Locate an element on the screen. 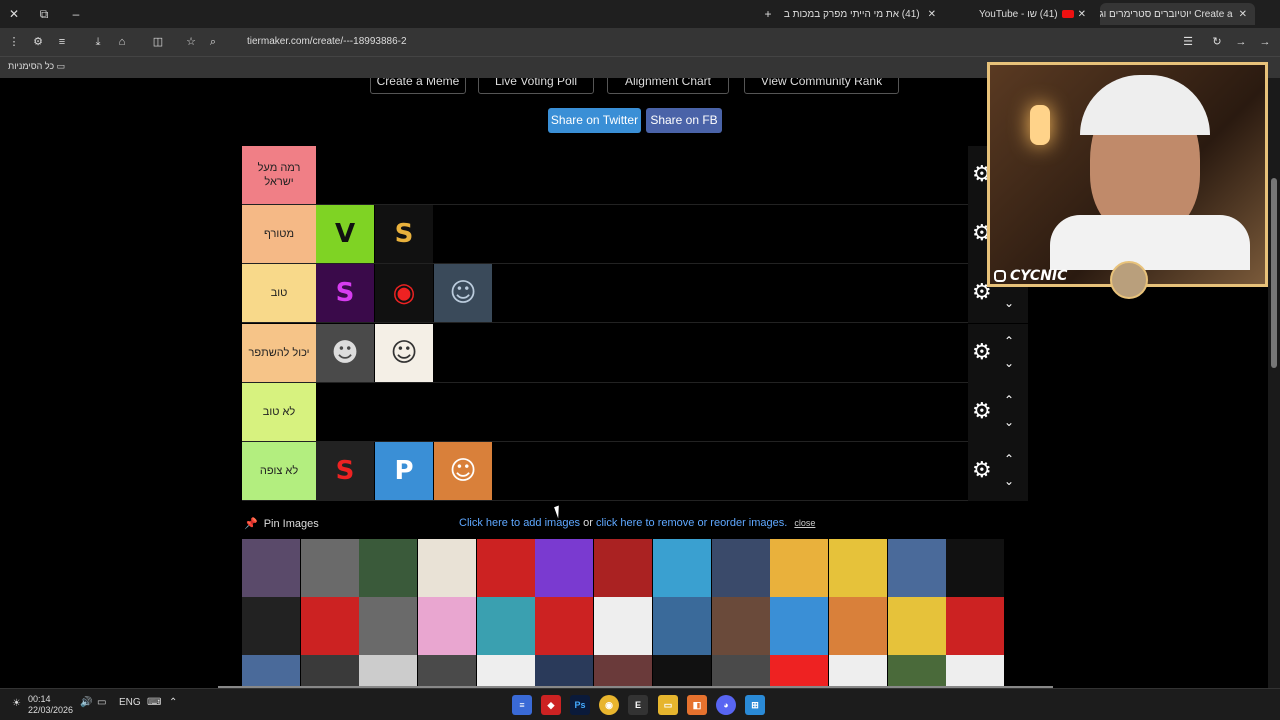 The image size is (1280, 720). close-link: close is located at coordinates (804, 523).